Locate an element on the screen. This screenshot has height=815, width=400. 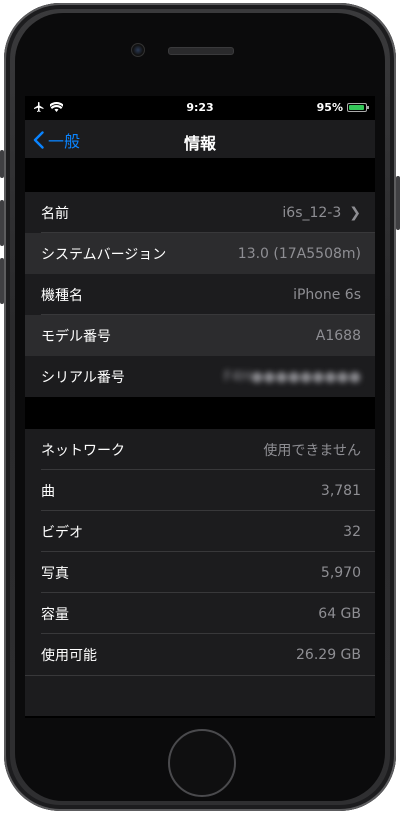
row-label: ビデオ is located at coordinates (62, 532).